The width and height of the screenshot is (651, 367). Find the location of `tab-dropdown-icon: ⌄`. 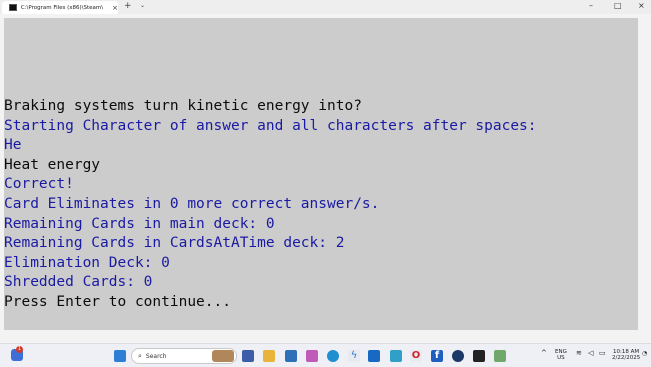

tab-dropdown-icon: ⌄ is located at coordinates (142, 5).